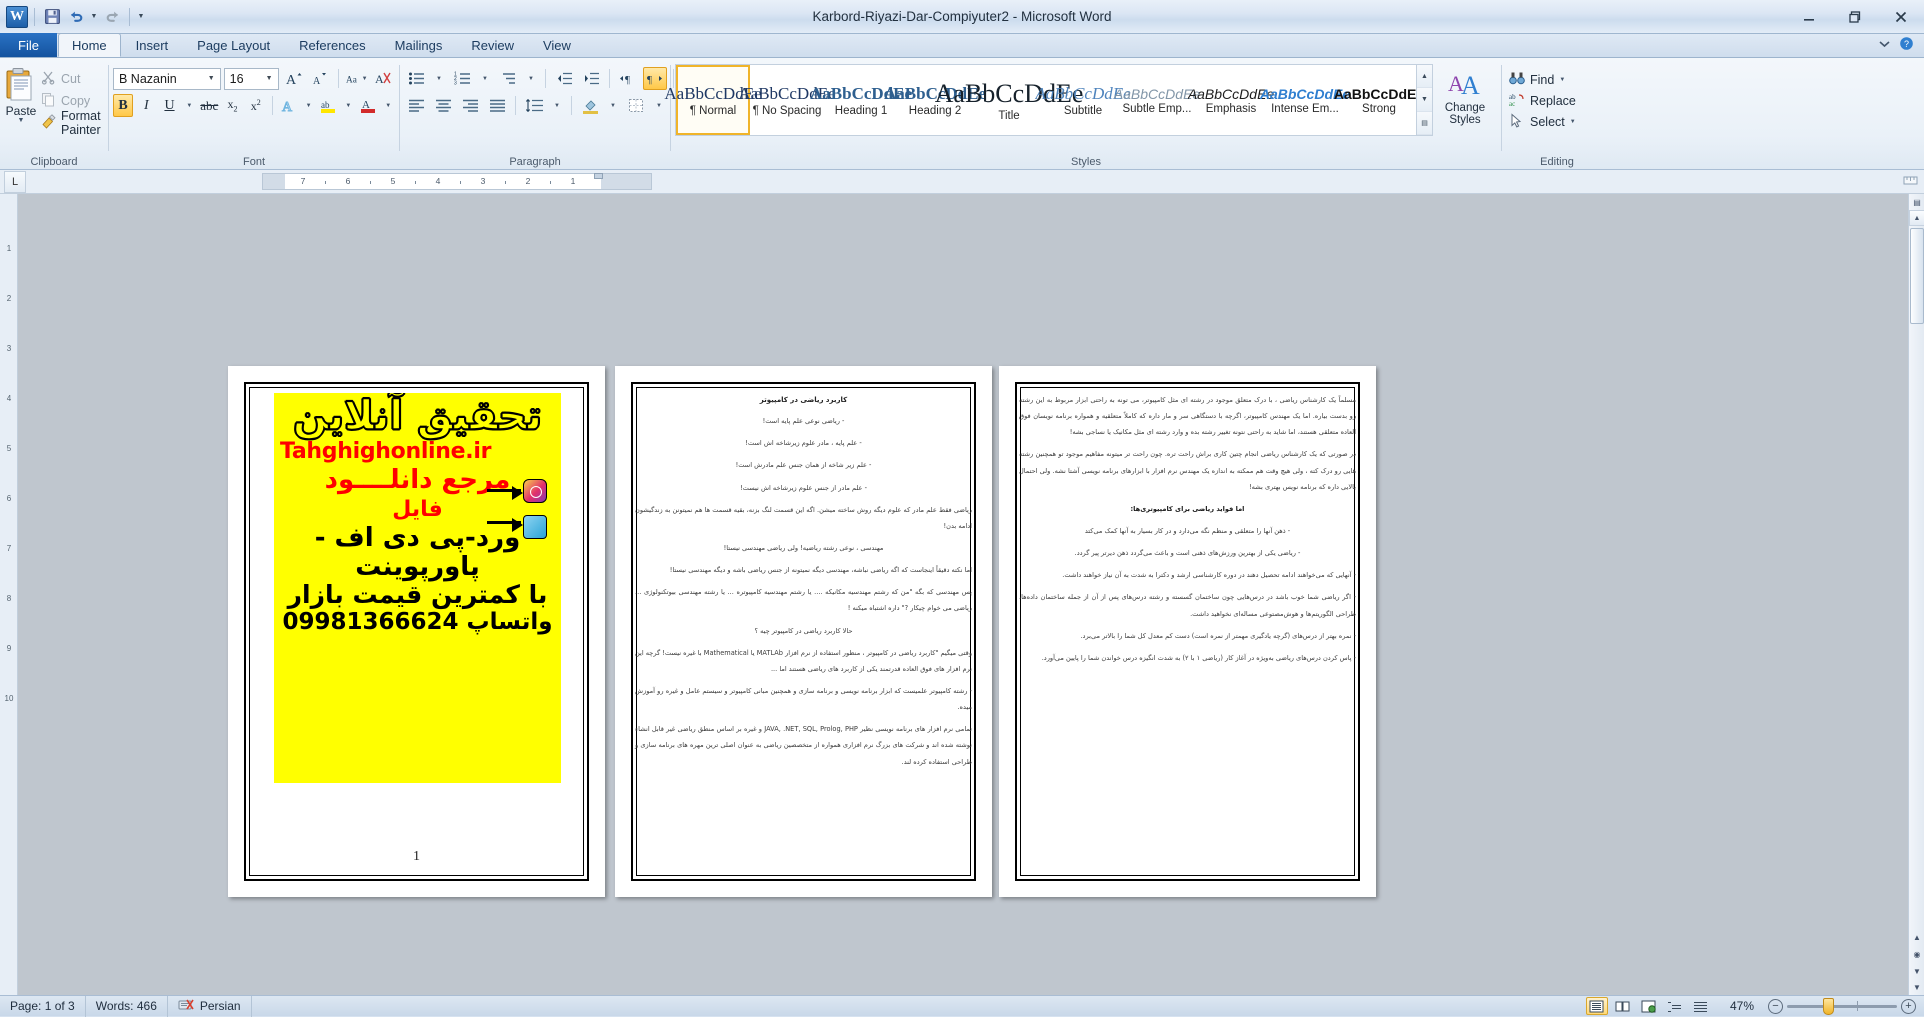  What do you see at coordinates (1542, 100) in the screenshot?
I see `replace-button: ab ac Replace` at bounding box center [1542, 100].